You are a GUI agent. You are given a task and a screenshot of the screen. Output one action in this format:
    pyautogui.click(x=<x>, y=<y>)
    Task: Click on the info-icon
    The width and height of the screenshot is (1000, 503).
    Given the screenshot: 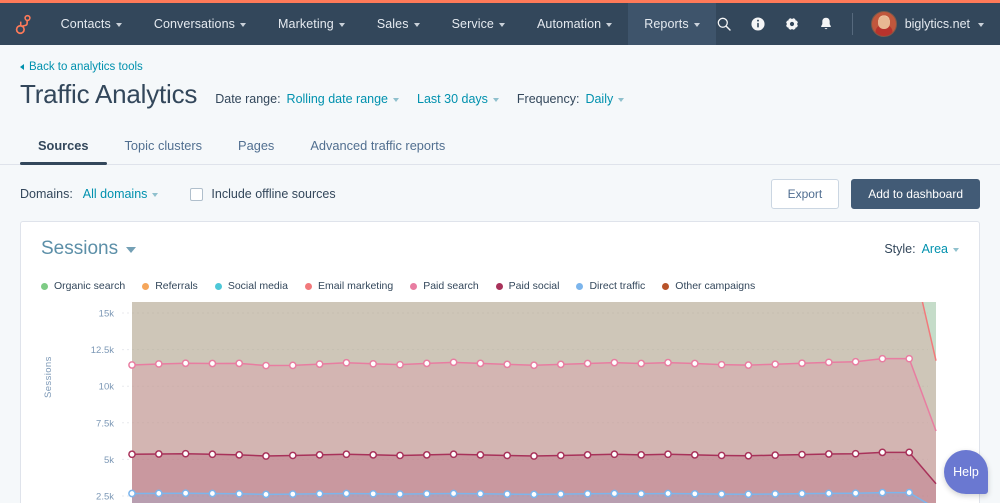 What is the action you would take?
    pyautogui.click(x=758, y=24)
    